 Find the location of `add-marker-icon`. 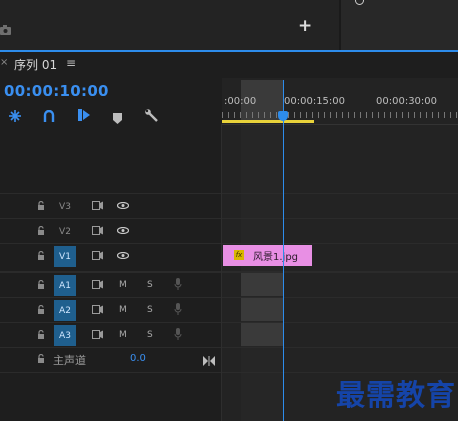

add-marker-icon is located at coordinates (84, 116).